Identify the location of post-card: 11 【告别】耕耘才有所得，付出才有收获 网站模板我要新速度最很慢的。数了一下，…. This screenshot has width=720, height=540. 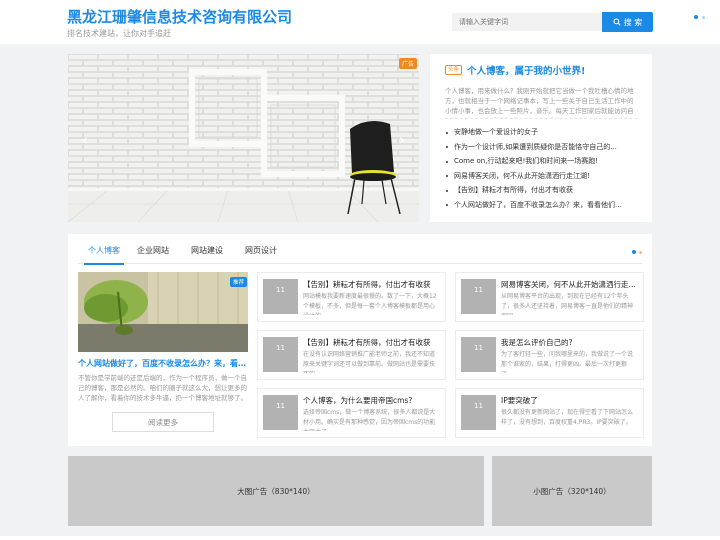
(351, 297).